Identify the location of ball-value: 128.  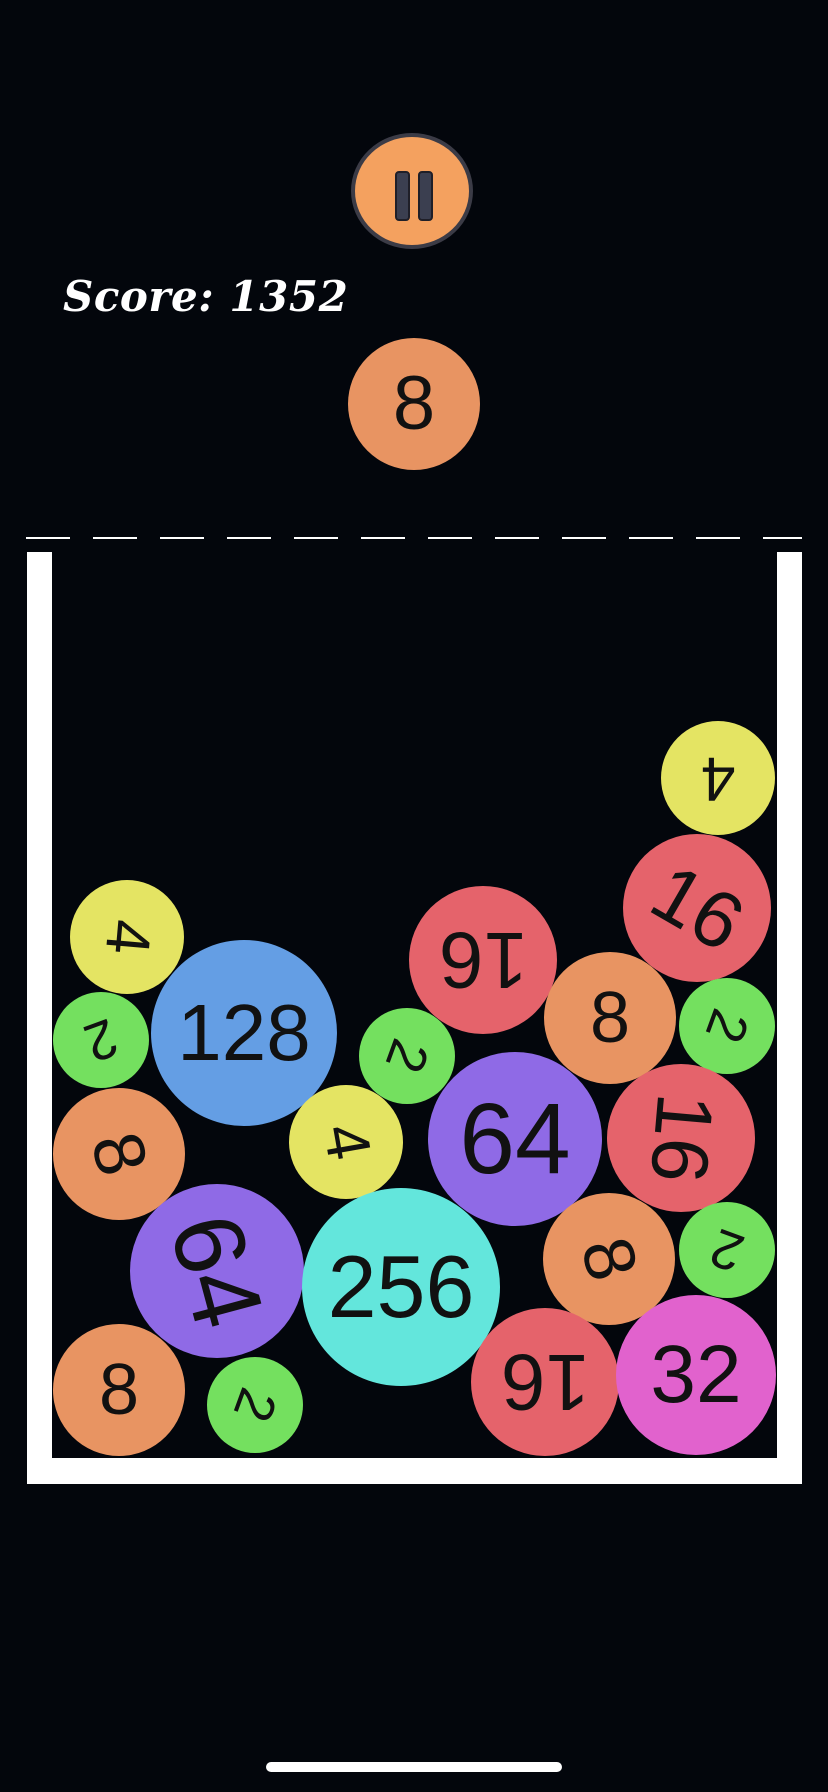
(244, 1032).